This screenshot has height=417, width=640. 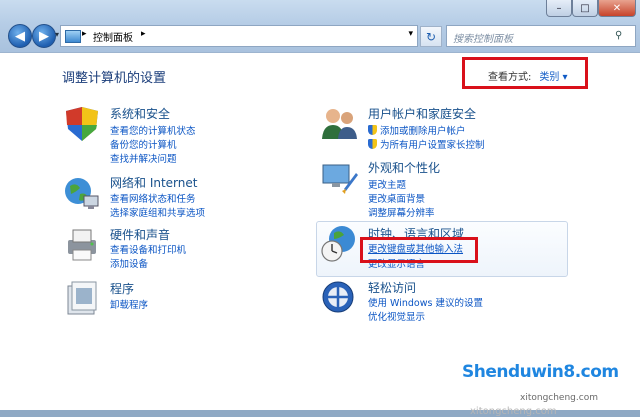 I want to click on minimize-button: –, so click(x=559, y=8).